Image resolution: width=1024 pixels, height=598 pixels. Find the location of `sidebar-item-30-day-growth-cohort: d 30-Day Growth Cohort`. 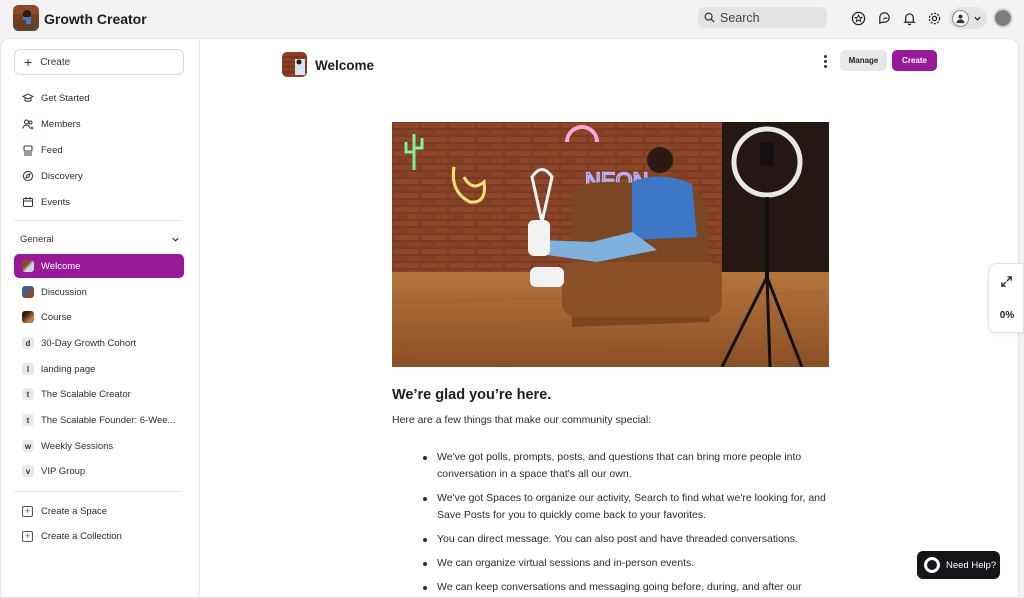

sidebar-item-30-day-growth-cohort: d 30-Day Growth Cohort is located at coordinates (99, 343).